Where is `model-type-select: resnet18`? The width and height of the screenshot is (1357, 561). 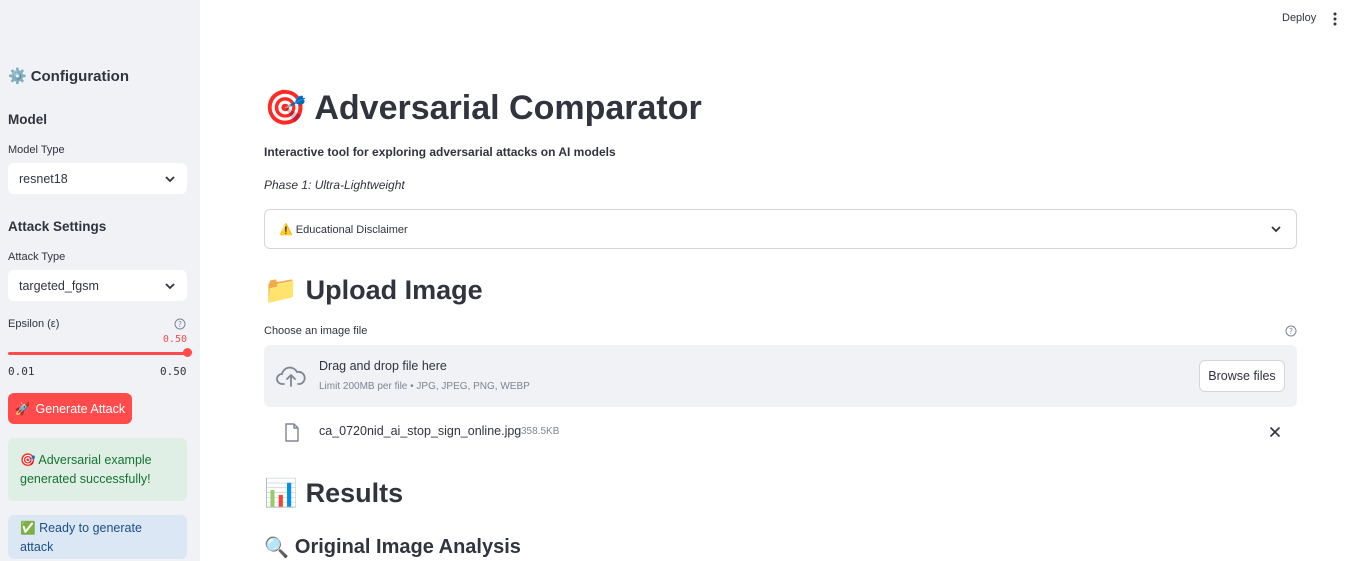
model-type-select: resnet18 is located at coordinates (97, 178).